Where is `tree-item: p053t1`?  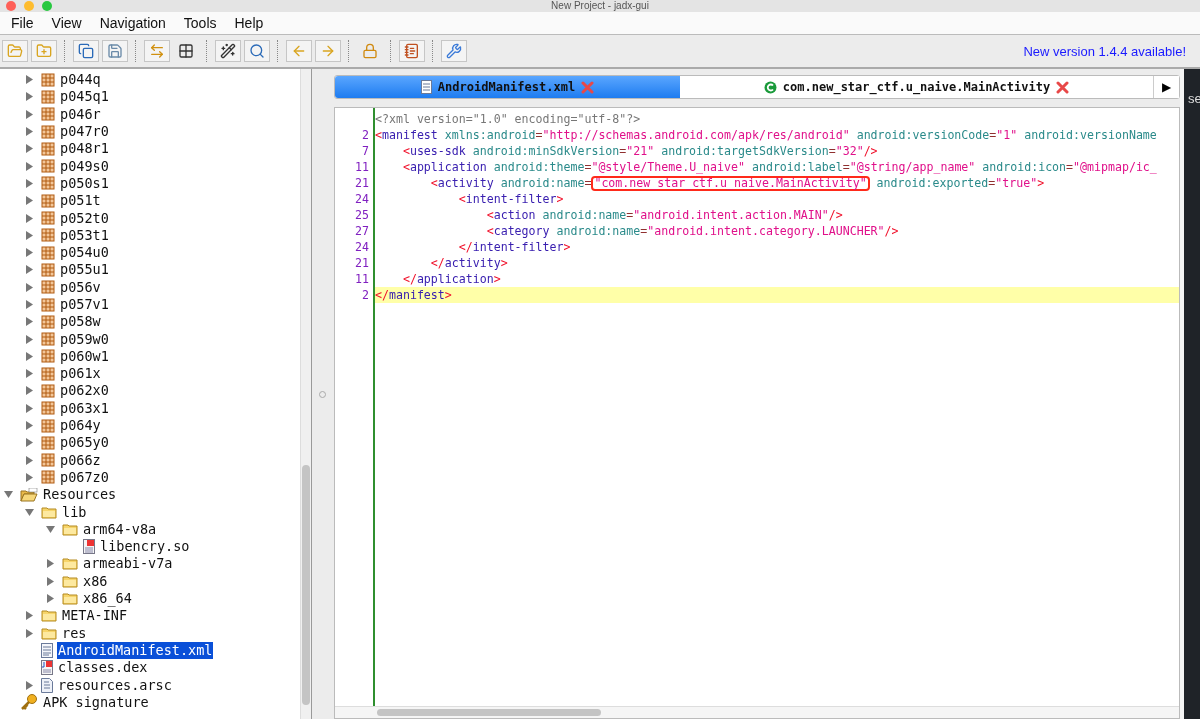
tree-item: p053t1 is located at coordinates (84, 235).